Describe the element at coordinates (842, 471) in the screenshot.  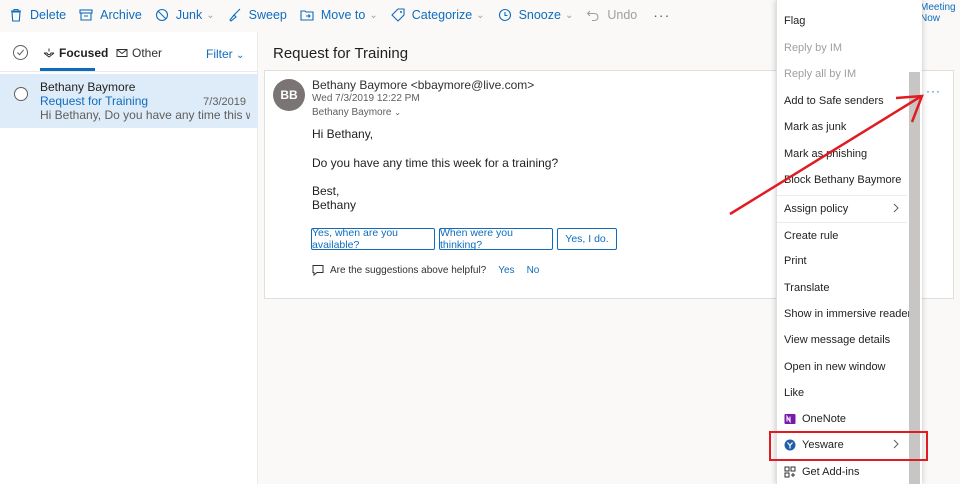
I see `menu-item-get-add-ins: Get Add-ins` at that location.